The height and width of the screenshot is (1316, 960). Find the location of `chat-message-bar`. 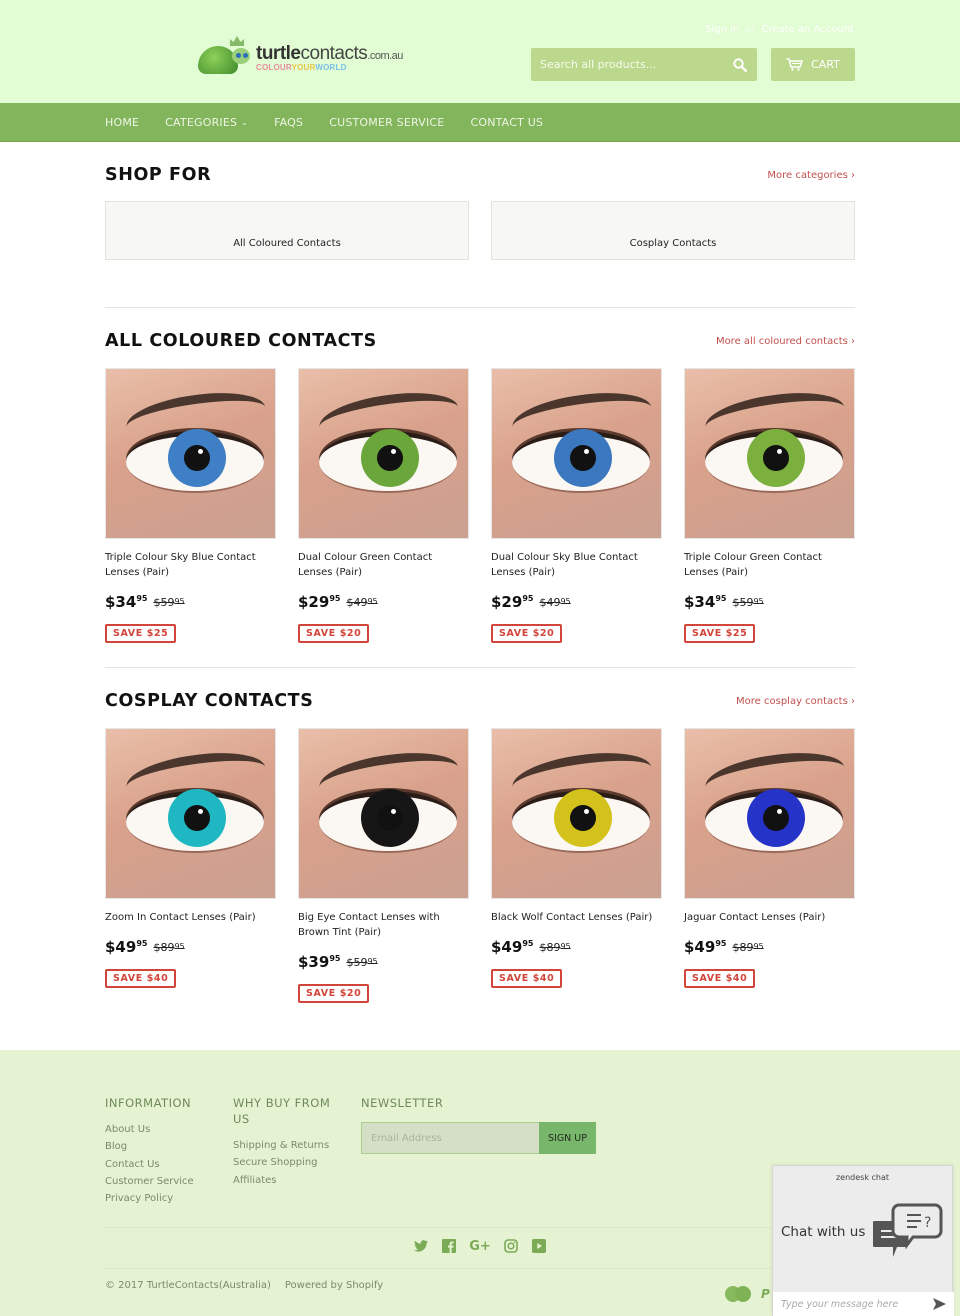

chat-message-bar is located at coordinates (863, 1304).